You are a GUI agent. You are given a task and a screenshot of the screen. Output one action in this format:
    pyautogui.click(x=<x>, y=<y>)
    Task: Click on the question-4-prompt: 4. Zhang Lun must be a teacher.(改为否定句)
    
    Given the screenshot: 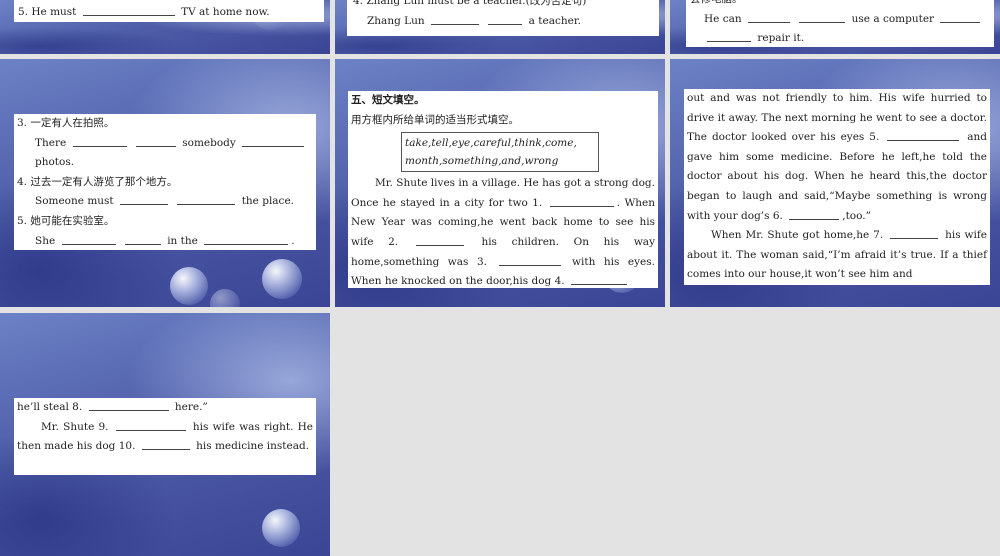 What is the action you would take?
    pyautogui.click(x=470, y=3)
    